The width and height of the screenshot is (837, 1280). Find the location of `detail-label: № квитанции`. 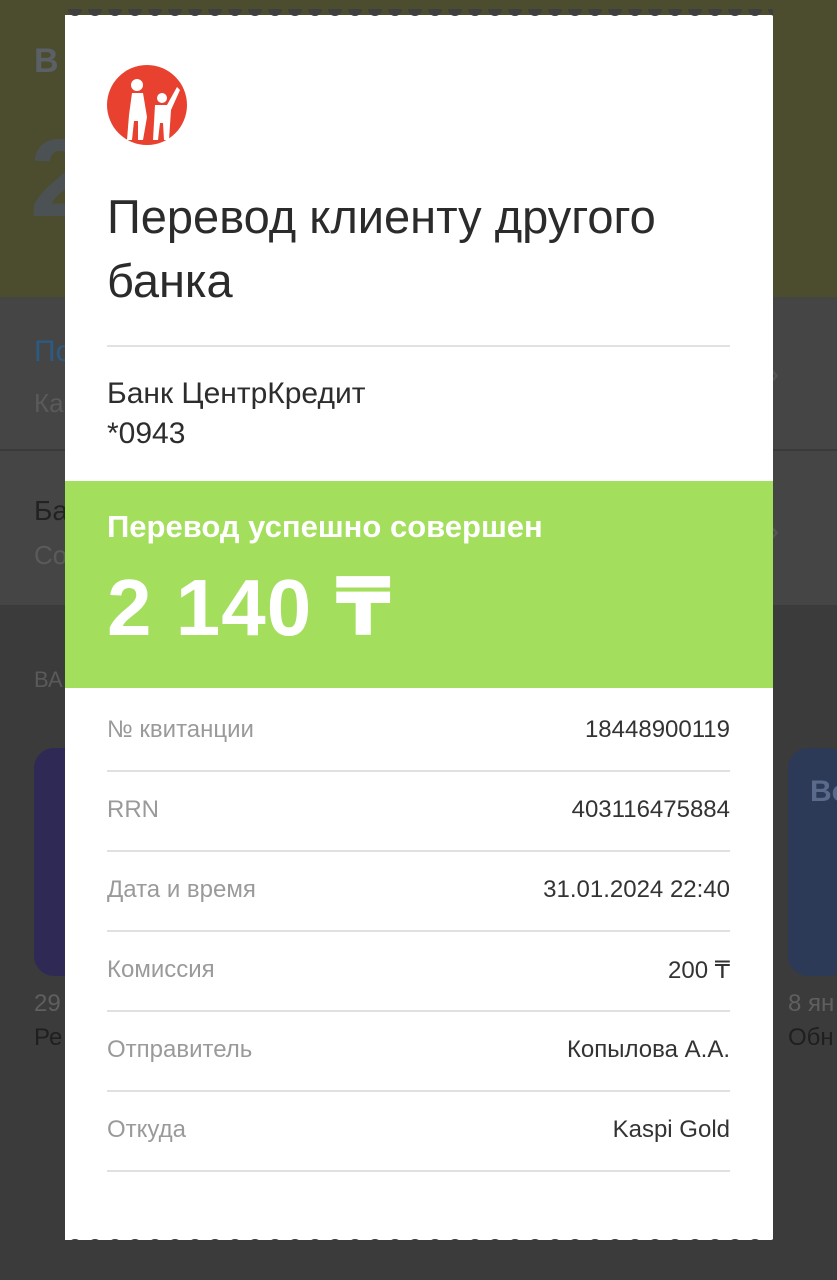

detail-label: № квитанции is located at coordinates (180, 729).